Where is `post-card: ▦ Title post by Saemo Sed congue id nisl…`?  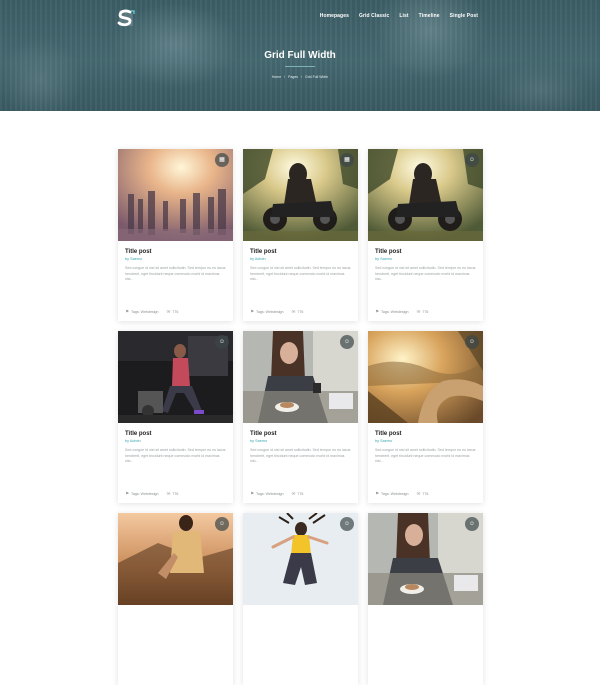 post-card: ▦ Title post by Saemo Sed congue id nisl… is located at coordinates (175, 235).